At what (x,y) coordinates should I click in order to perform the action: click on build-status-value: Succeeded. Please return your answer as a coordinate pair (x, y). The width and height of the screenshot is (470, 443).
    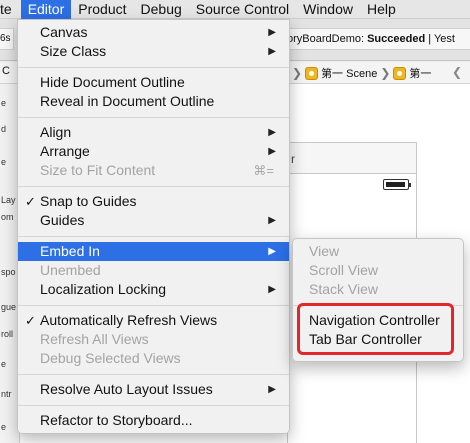
    Looking at the image, I should click on (396, 39).